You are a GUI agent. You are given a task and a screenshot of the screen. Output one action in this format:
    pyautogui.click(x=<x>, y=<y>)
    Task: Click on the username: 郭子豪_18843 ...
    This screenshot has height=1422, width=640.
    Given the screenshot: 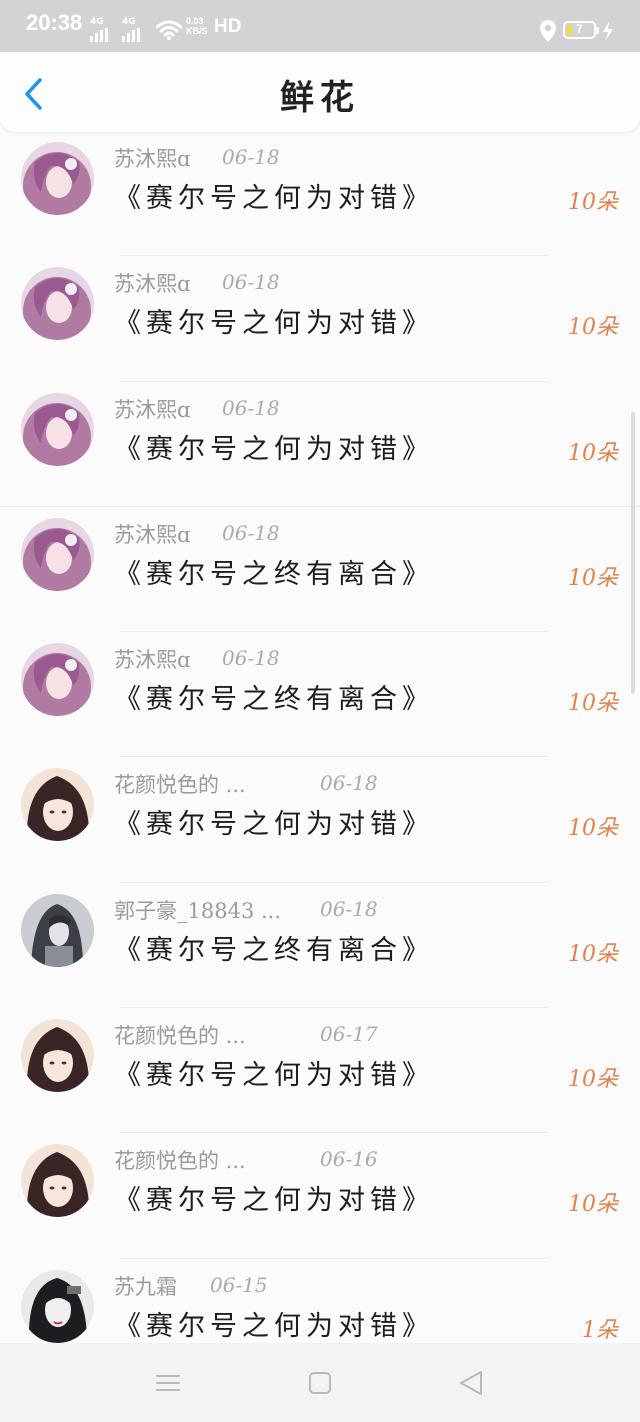 What is the action you would take?
    pyautogui.click(x=197, y=910)
    